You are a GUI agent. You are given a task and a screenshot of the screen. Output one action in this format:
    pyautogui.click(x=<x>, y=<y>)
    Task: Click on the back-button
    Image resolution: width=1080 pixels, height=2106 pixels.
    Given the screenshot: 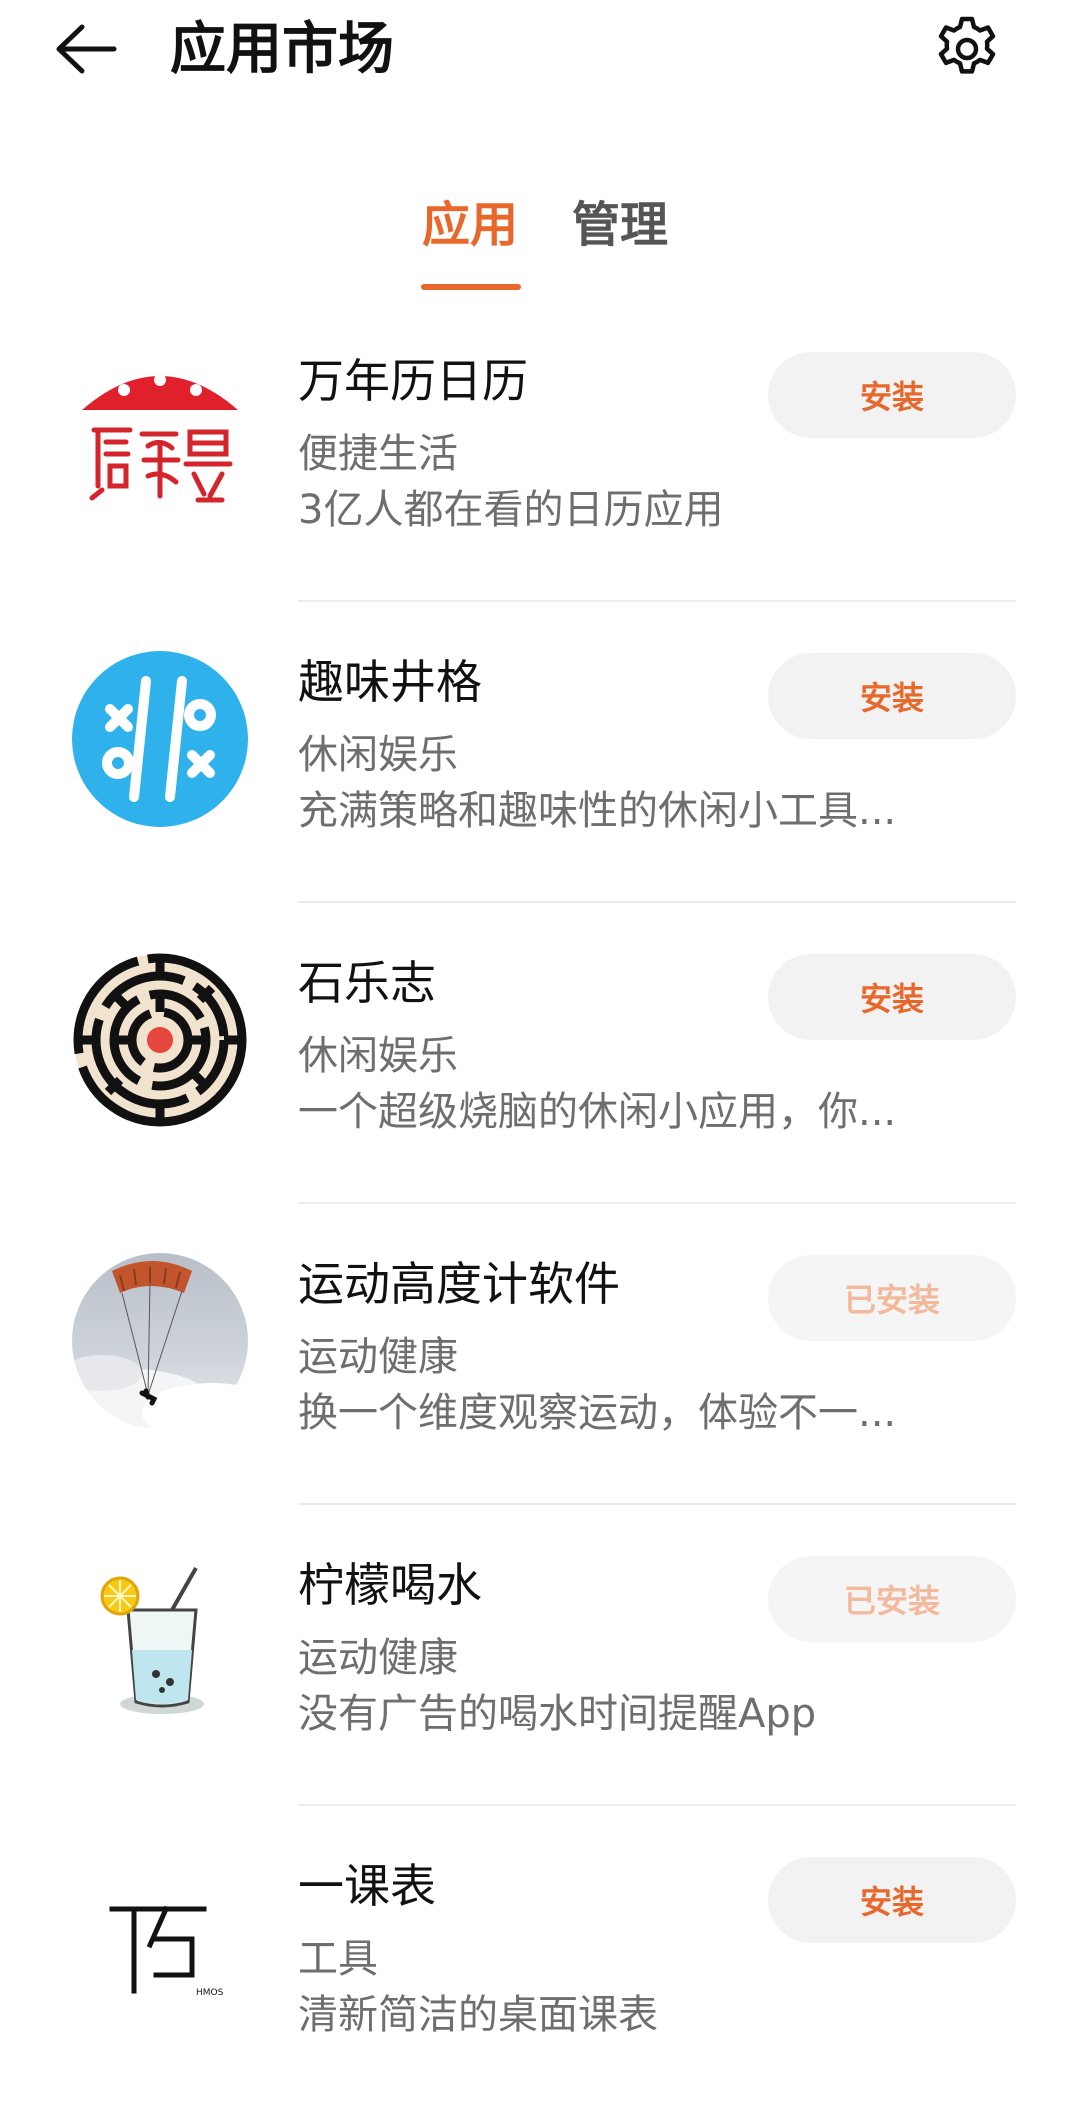 What is the action you would take?
    pyautogui.click(x=86, y=49)
    